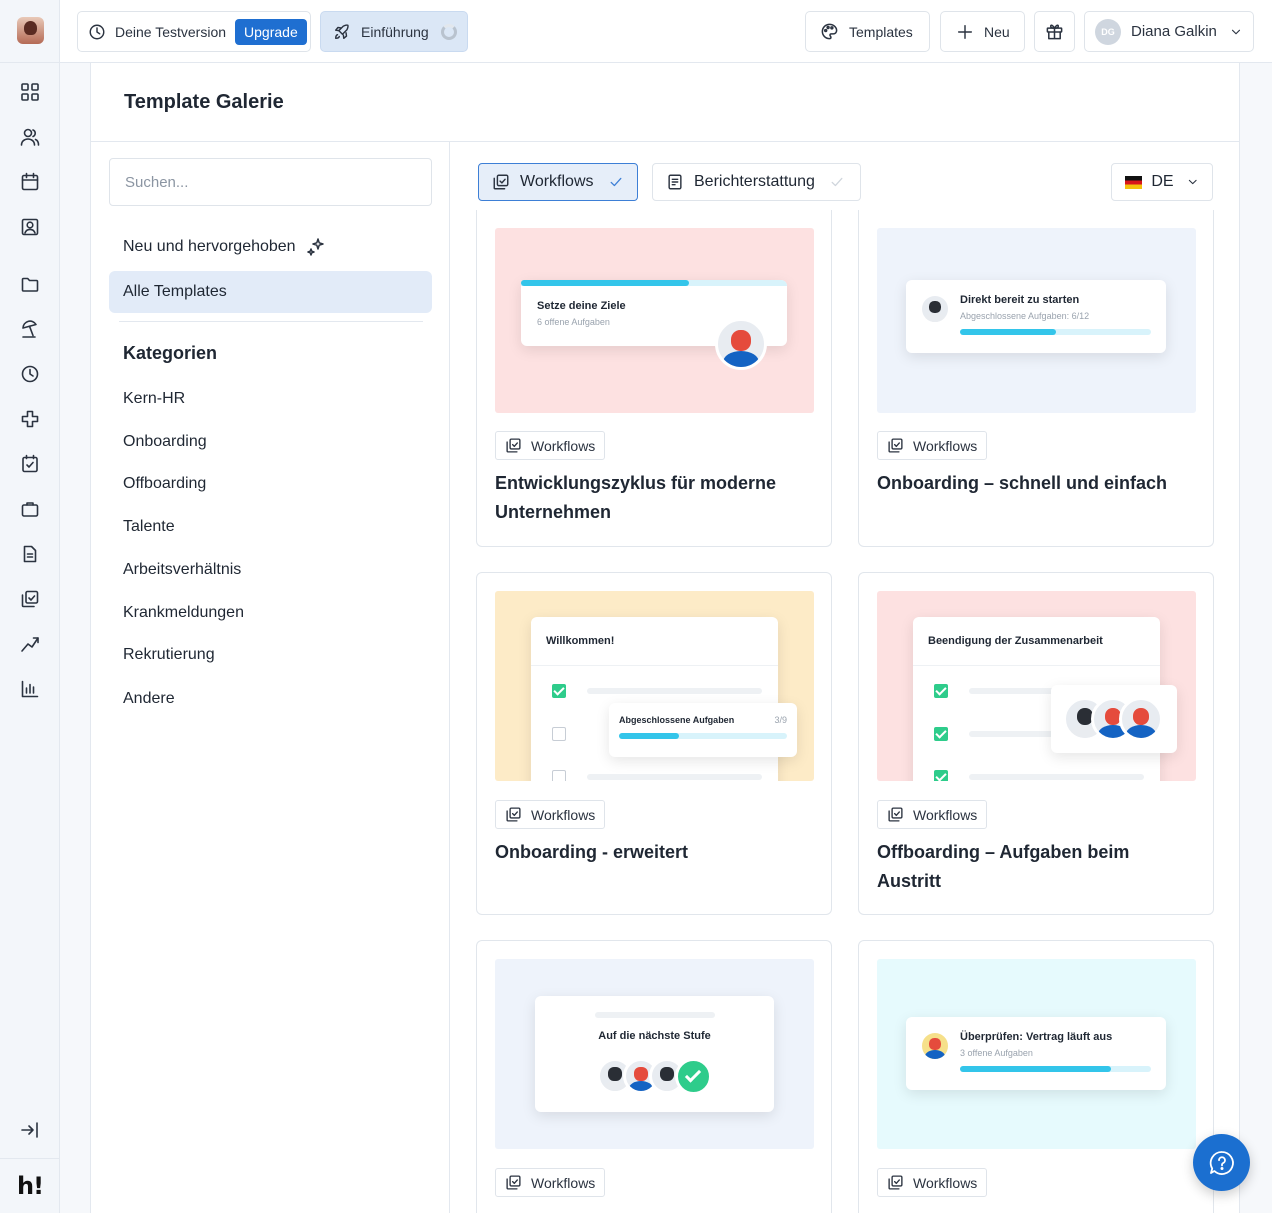 The height and width of the screenshot is (1213, 1272). What do you see at coordinates (149, 527) in the screenshot?
I see `category-talente: Talente` at bounding box center [149, 527].